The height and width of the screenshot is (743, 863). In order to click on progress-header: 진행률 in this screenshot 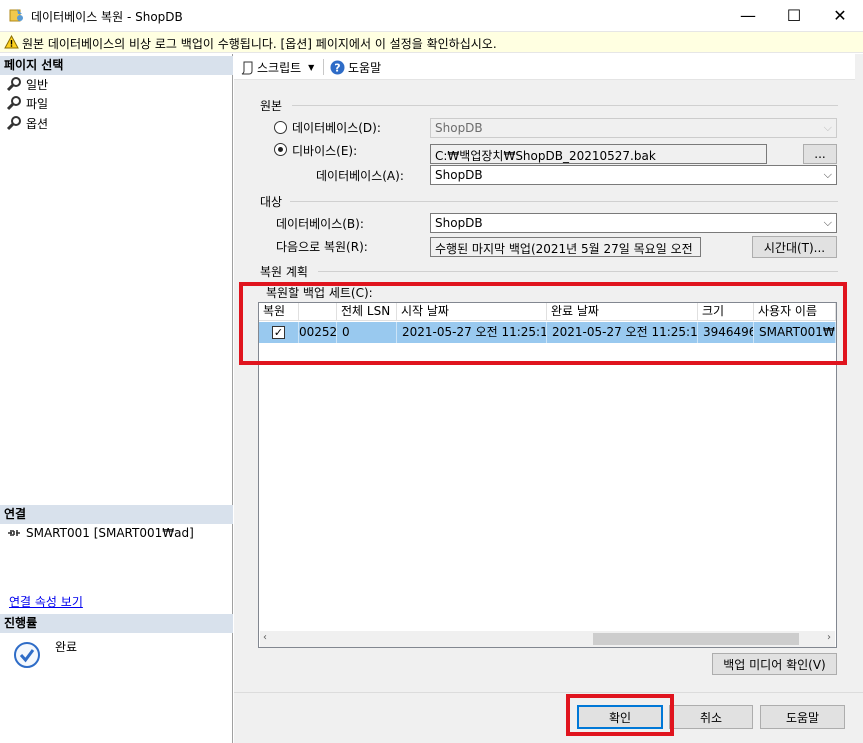, I will do `click(116, 623)`.